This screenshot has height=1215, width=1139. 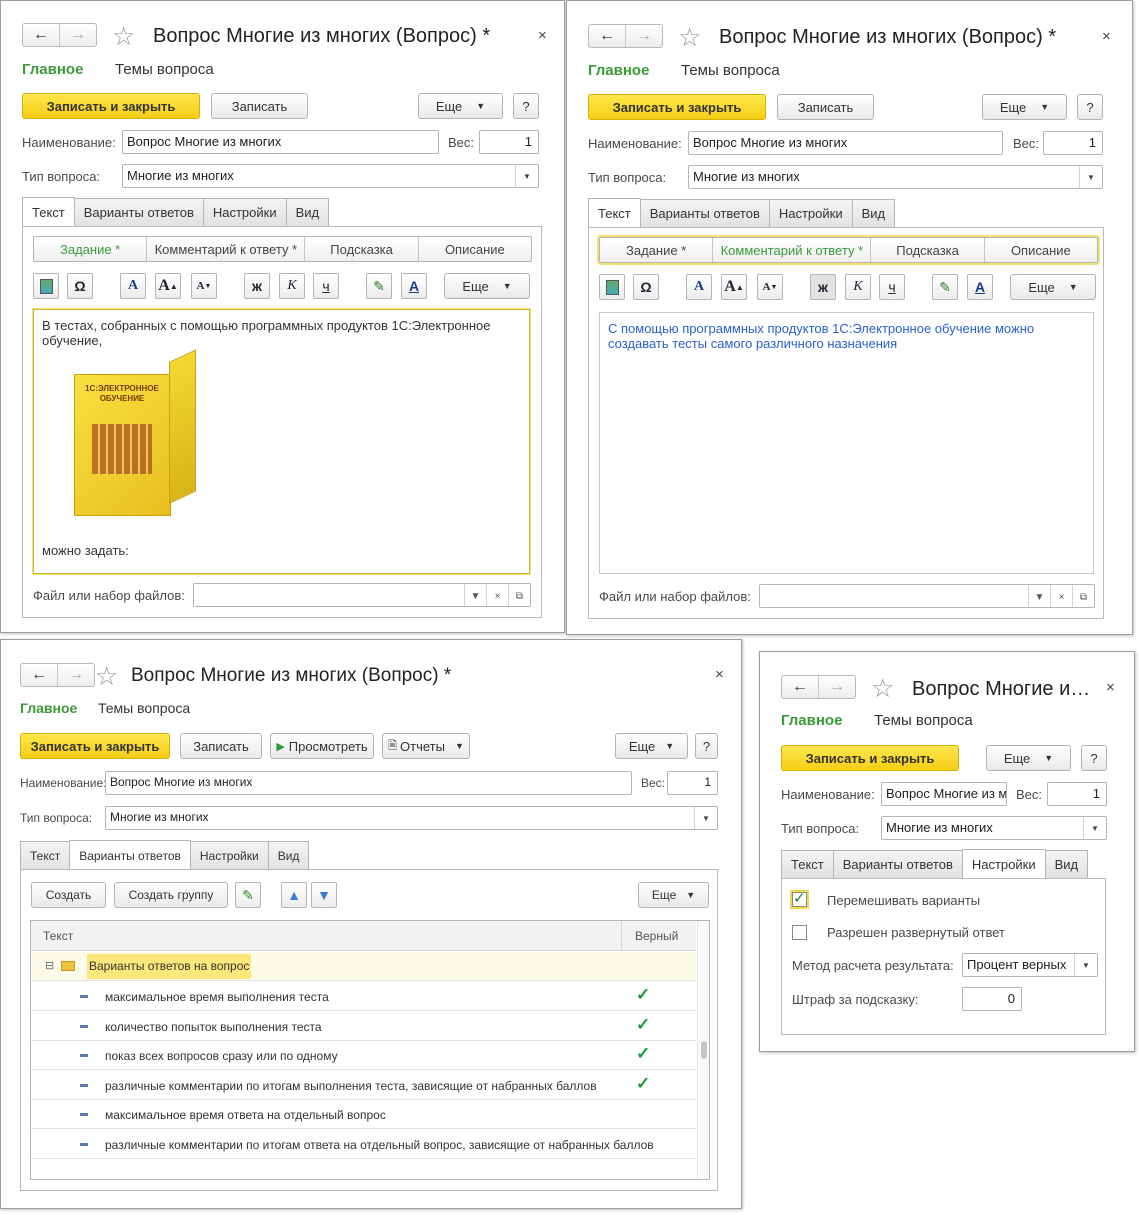 I want to click on penalty-field: 0, so click(x=992, y=999).